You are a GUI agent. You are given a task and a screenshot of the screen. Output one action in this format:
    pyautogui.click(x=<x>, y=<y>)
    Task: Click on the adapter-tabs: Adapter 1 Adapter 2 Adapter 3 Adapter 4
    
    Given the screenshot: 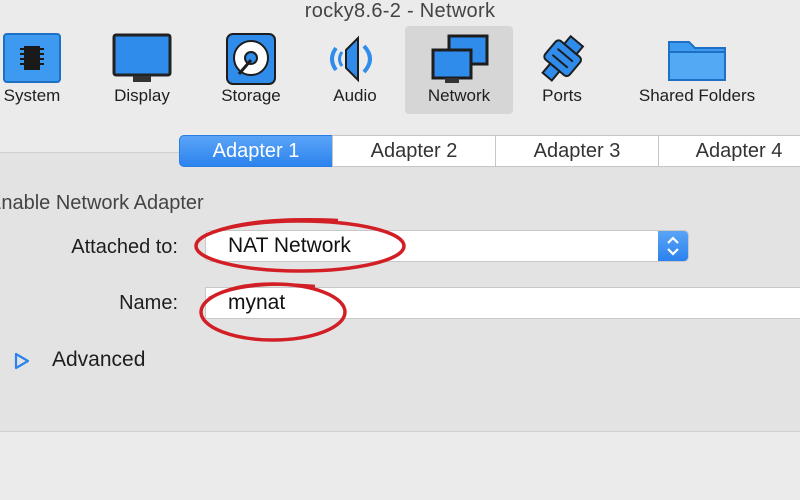 What is the action you would take?
    pyautogui.click(x=489, y=151)
    